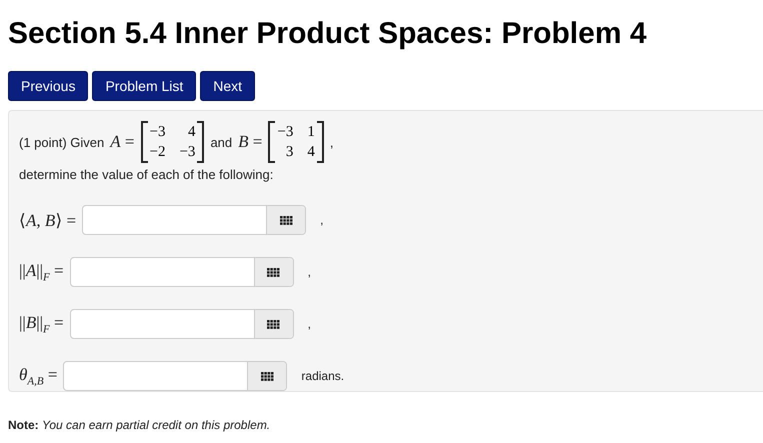  Describe the element at coordinates (172, 142) in the screenshot. I see `matrix: −3 4 −2 −3` at that location.